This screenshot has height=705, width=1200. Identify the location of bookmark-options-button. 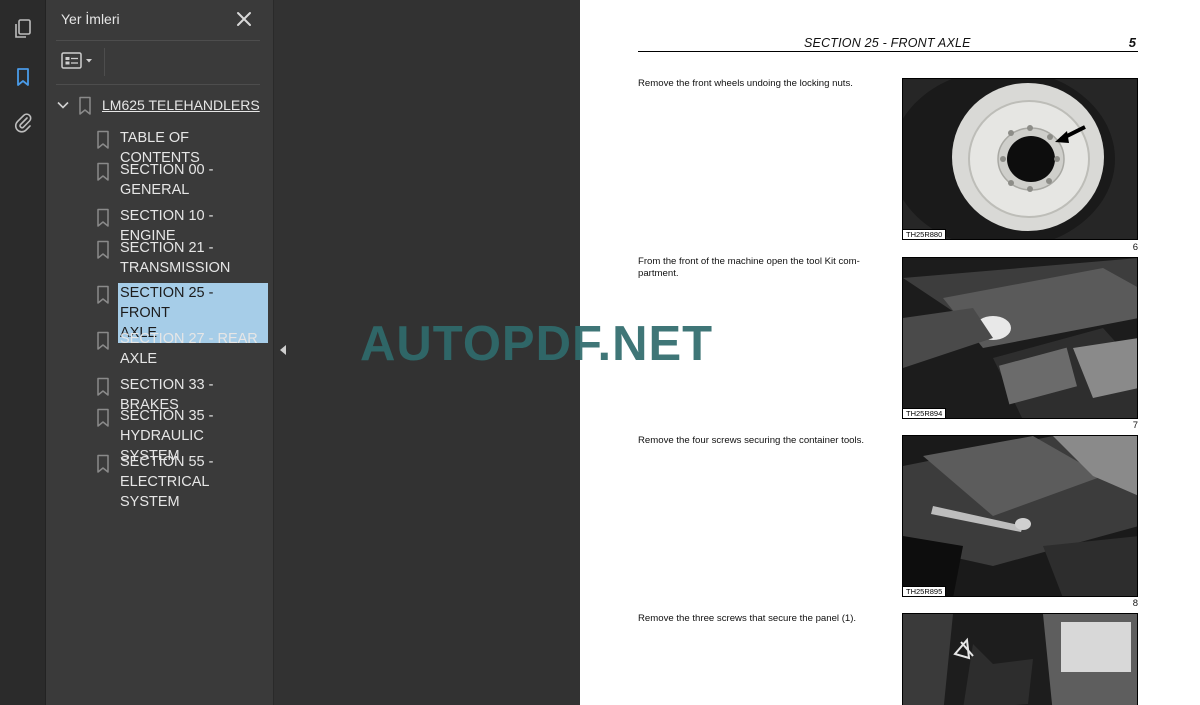
(78, 63).